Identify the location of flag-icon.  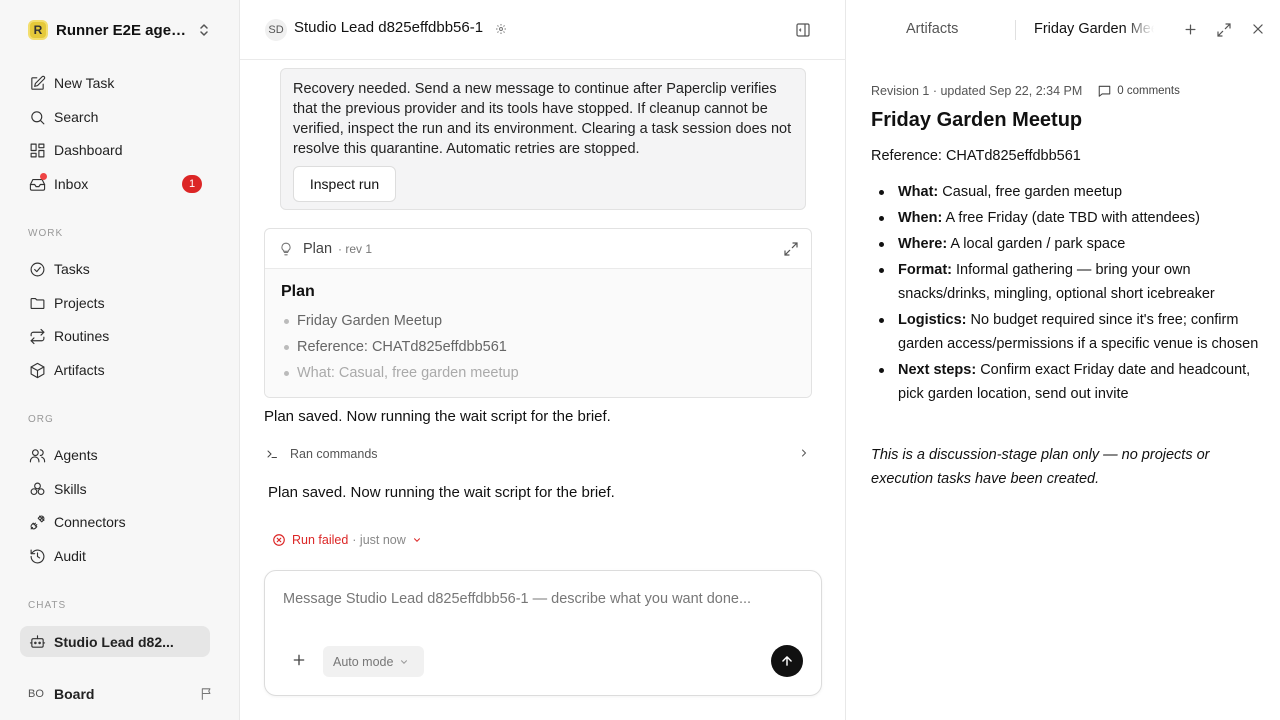
(207, 693).